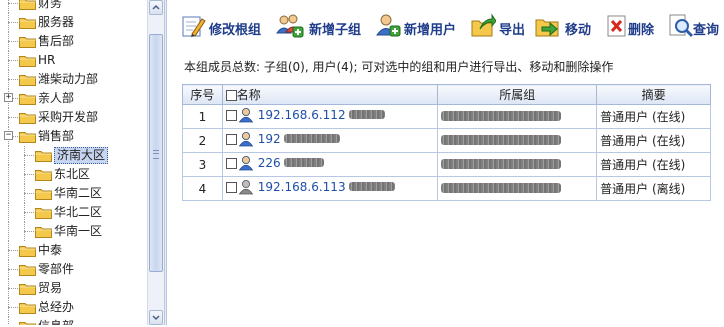  I want to click on scroll-down-button, so click(156, 317).